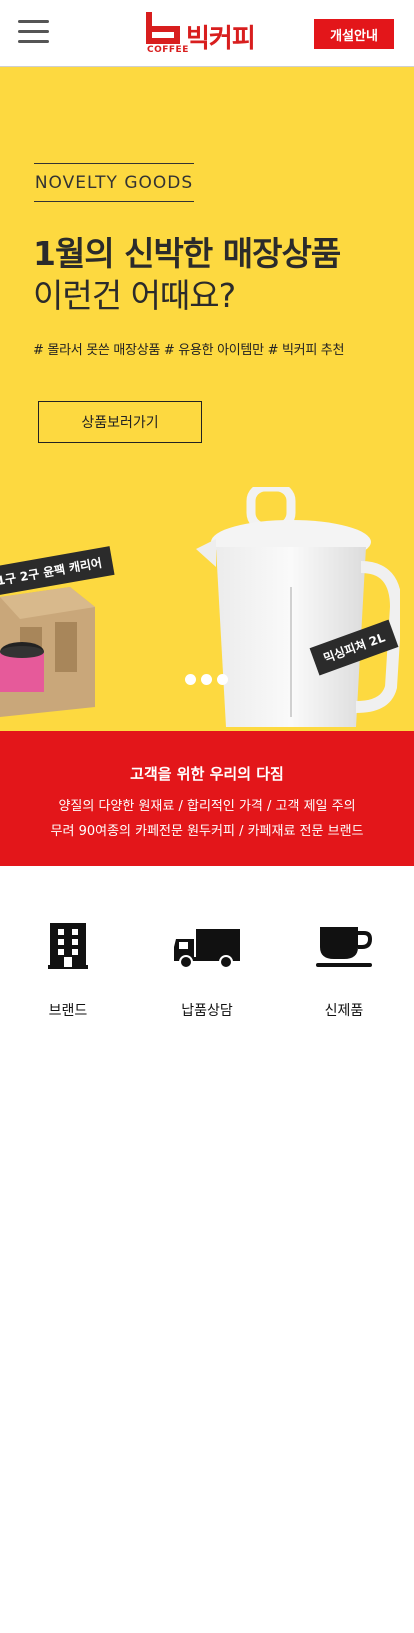 The image size is (414, 1633). I want to click on menu-label-brand: 브랜드, so click(68, 1011).